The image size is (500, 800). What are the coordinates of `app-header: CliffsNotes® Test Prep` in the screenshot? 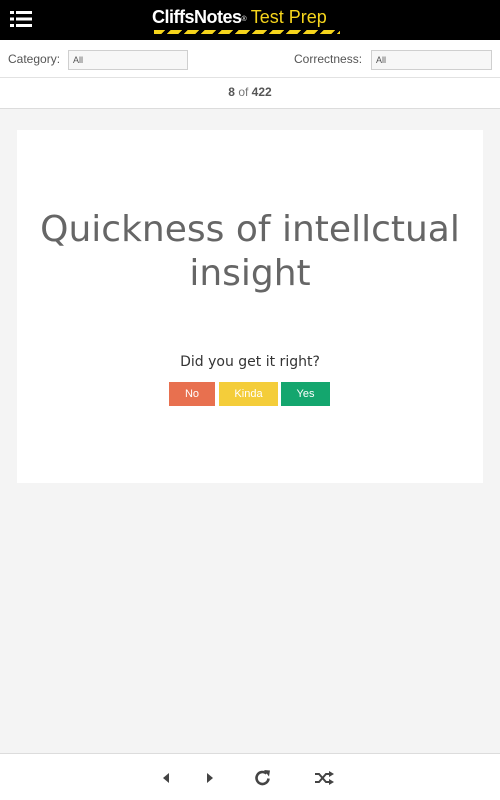 It's located at (250, 20).